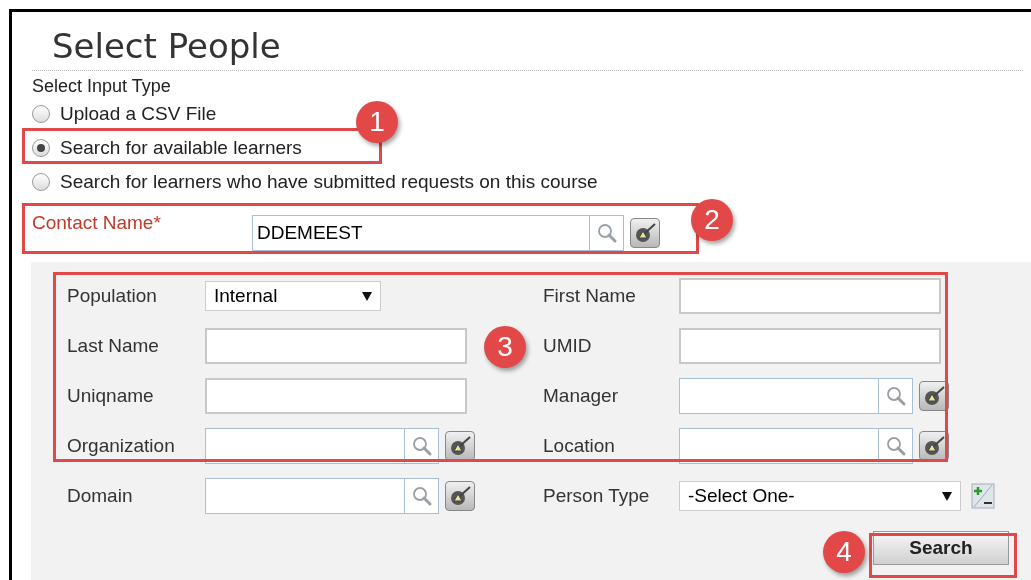 The height and width of the screenshot is (580, 1031). Describe the element at coordinates (121, 445) in the screenshot. I see `field-label: Organization` at that location.